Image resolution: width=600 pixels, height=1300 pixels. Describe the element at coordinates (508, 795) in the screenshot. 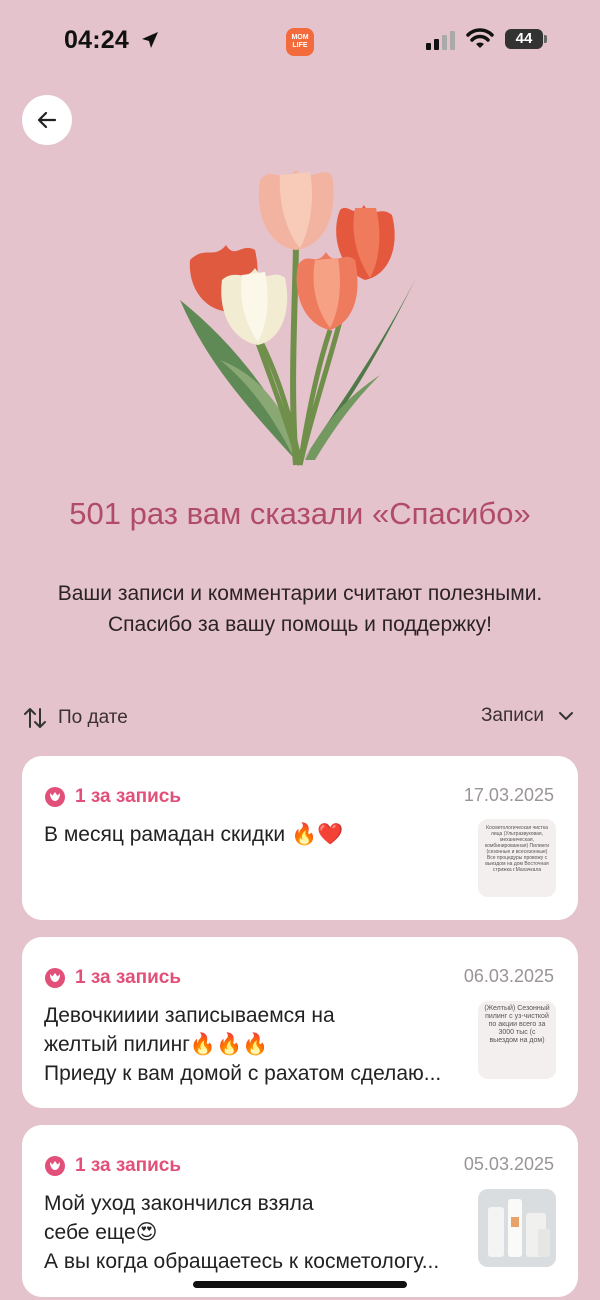

I see `post-date: 17.03.2025` at that location.